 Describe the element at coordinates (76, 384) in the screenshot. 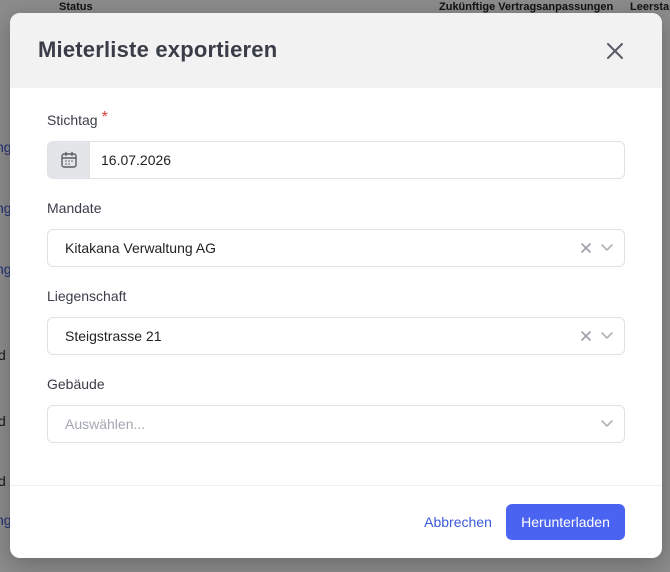

I see `gebaeude-label: Gebäude` at that location.